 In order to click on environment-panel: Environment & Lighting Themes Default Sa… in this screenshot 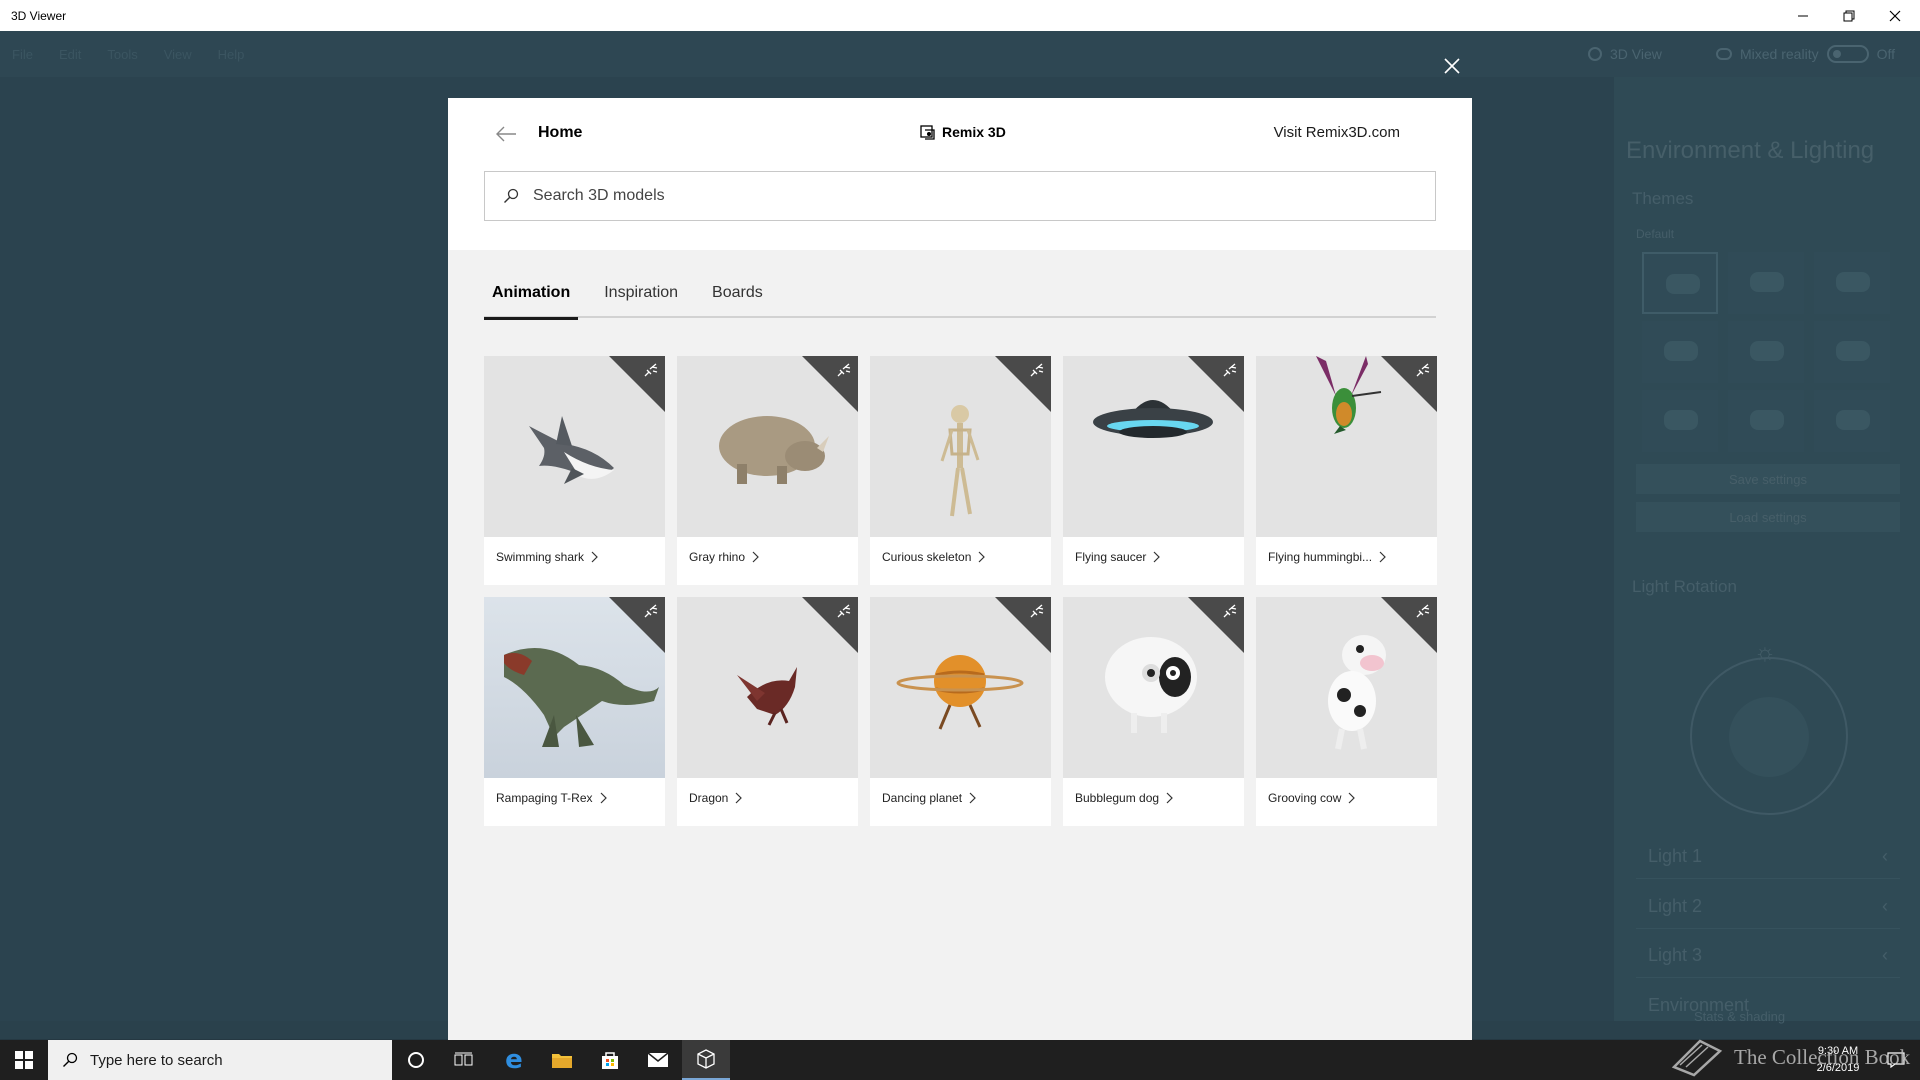, I will do `click(1767, 557)`.